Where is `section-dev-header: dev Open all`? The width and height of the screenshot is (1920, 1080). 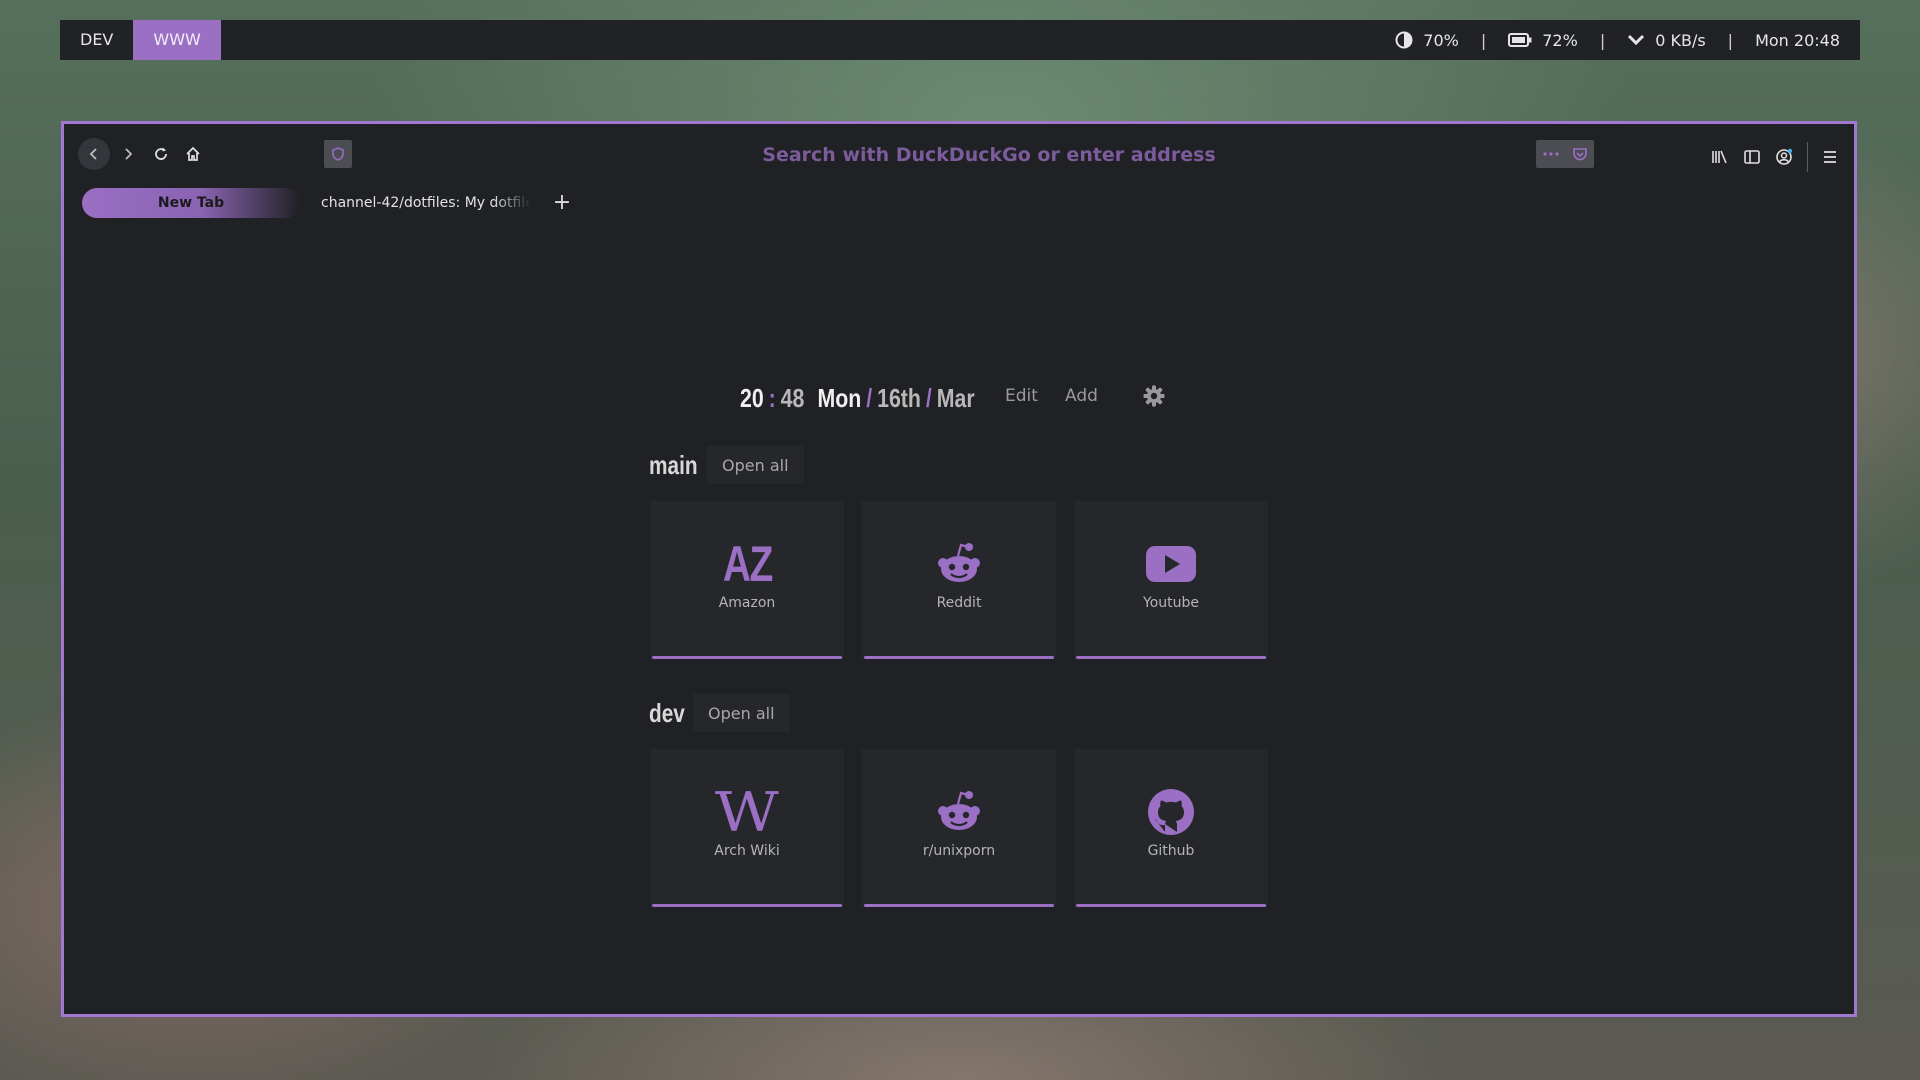 section-dev-header: dev Open all is located at coordinates (719, 713).